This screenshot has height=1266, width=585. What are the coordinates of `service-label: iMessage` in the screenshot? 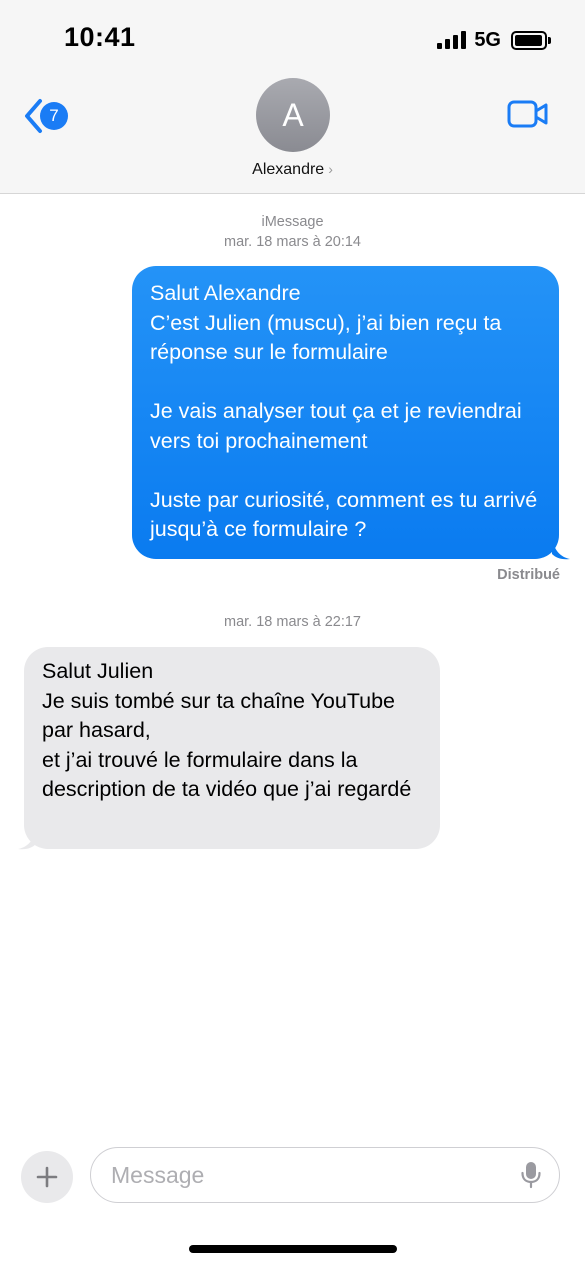 It's located at (292, 222).